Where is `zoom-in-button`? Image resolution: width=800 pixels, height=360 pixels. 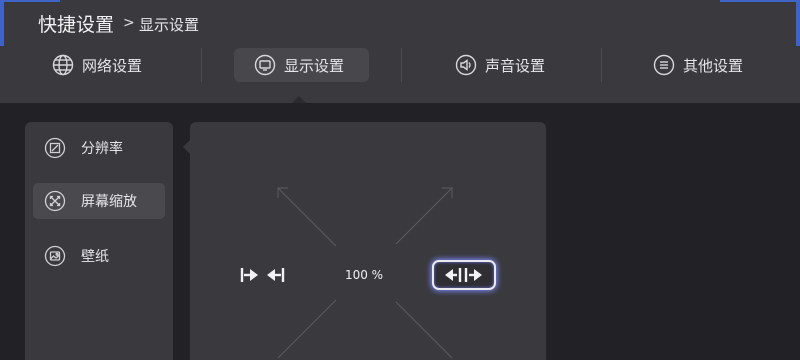
zoom-in-button is located at coordinates (464, 275).